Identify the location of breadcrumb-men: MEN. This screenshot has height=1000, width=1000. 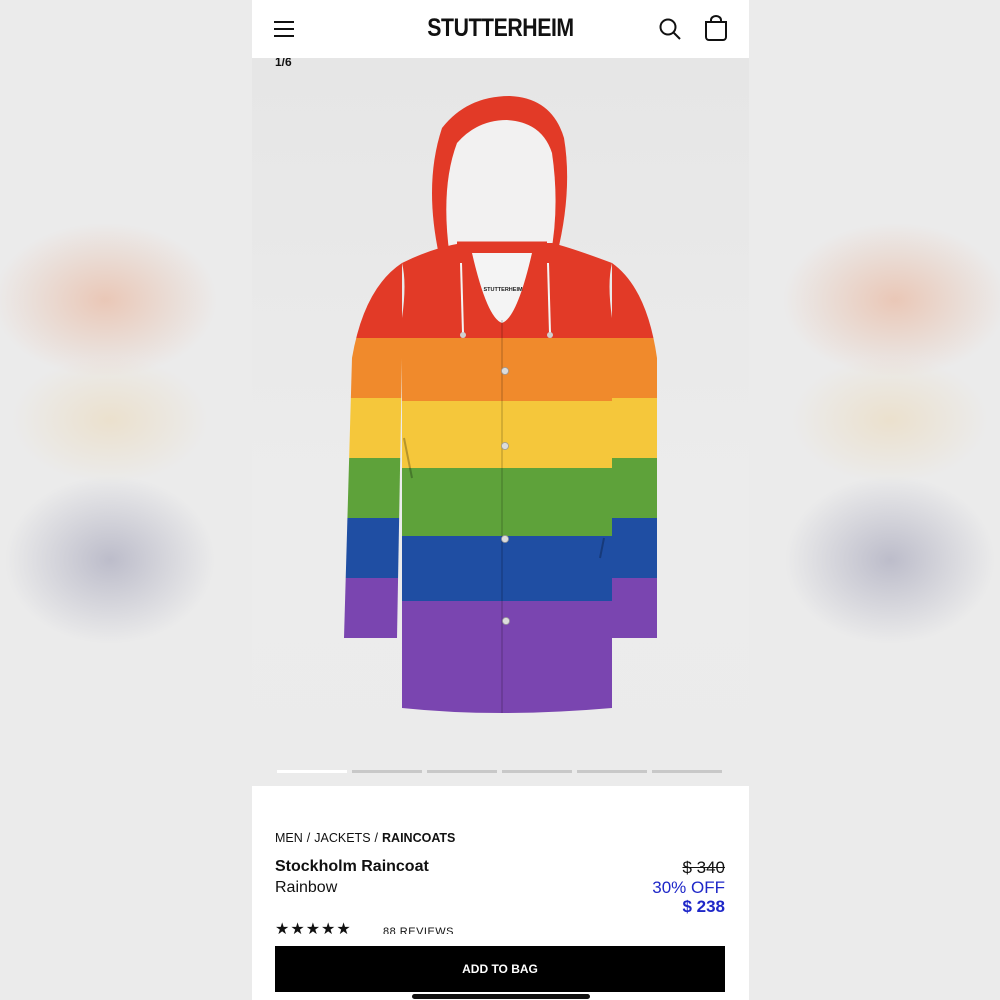
(289, 838).